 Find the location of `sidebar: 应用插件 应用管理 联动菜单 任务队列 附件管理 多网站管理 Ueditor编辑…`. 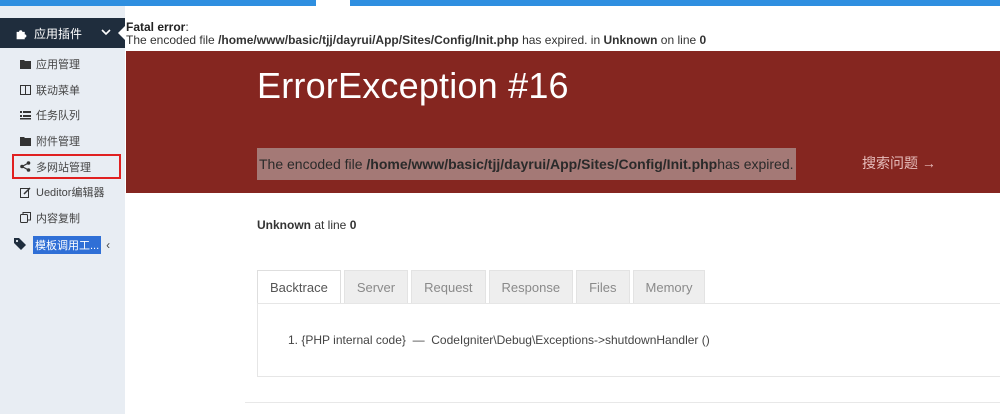

sidebar: 应用插件 应用管理 联动菜单 任务队列 附件管理 多网站管理 Ueditor编辑… is located at coordinates (63, 210).